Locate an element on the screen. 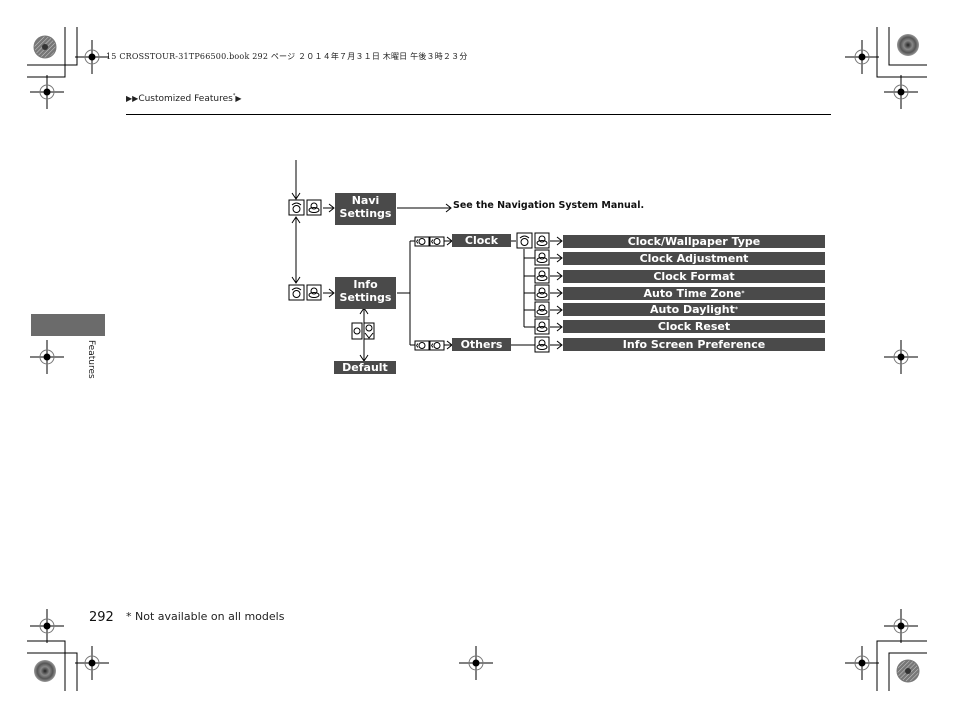  setting-label: Auto Daylight is located at coordinates (692, 309).